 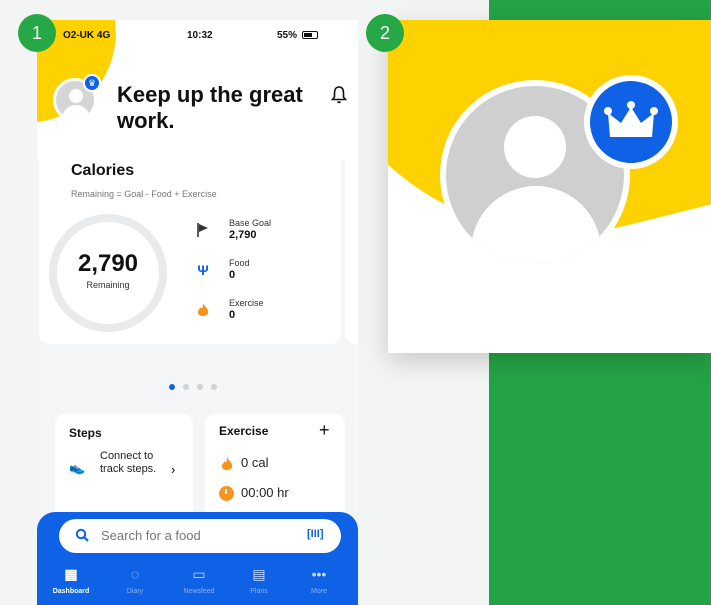 I want to click on search-bar: Search for a food [III], so click(x=200, y=536).